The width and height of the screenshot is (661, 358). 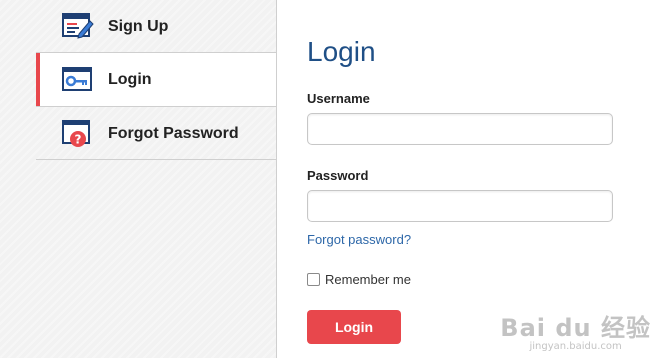 I want to click on sidebar-item-label: Sign Up, so click(x=138, y=26).